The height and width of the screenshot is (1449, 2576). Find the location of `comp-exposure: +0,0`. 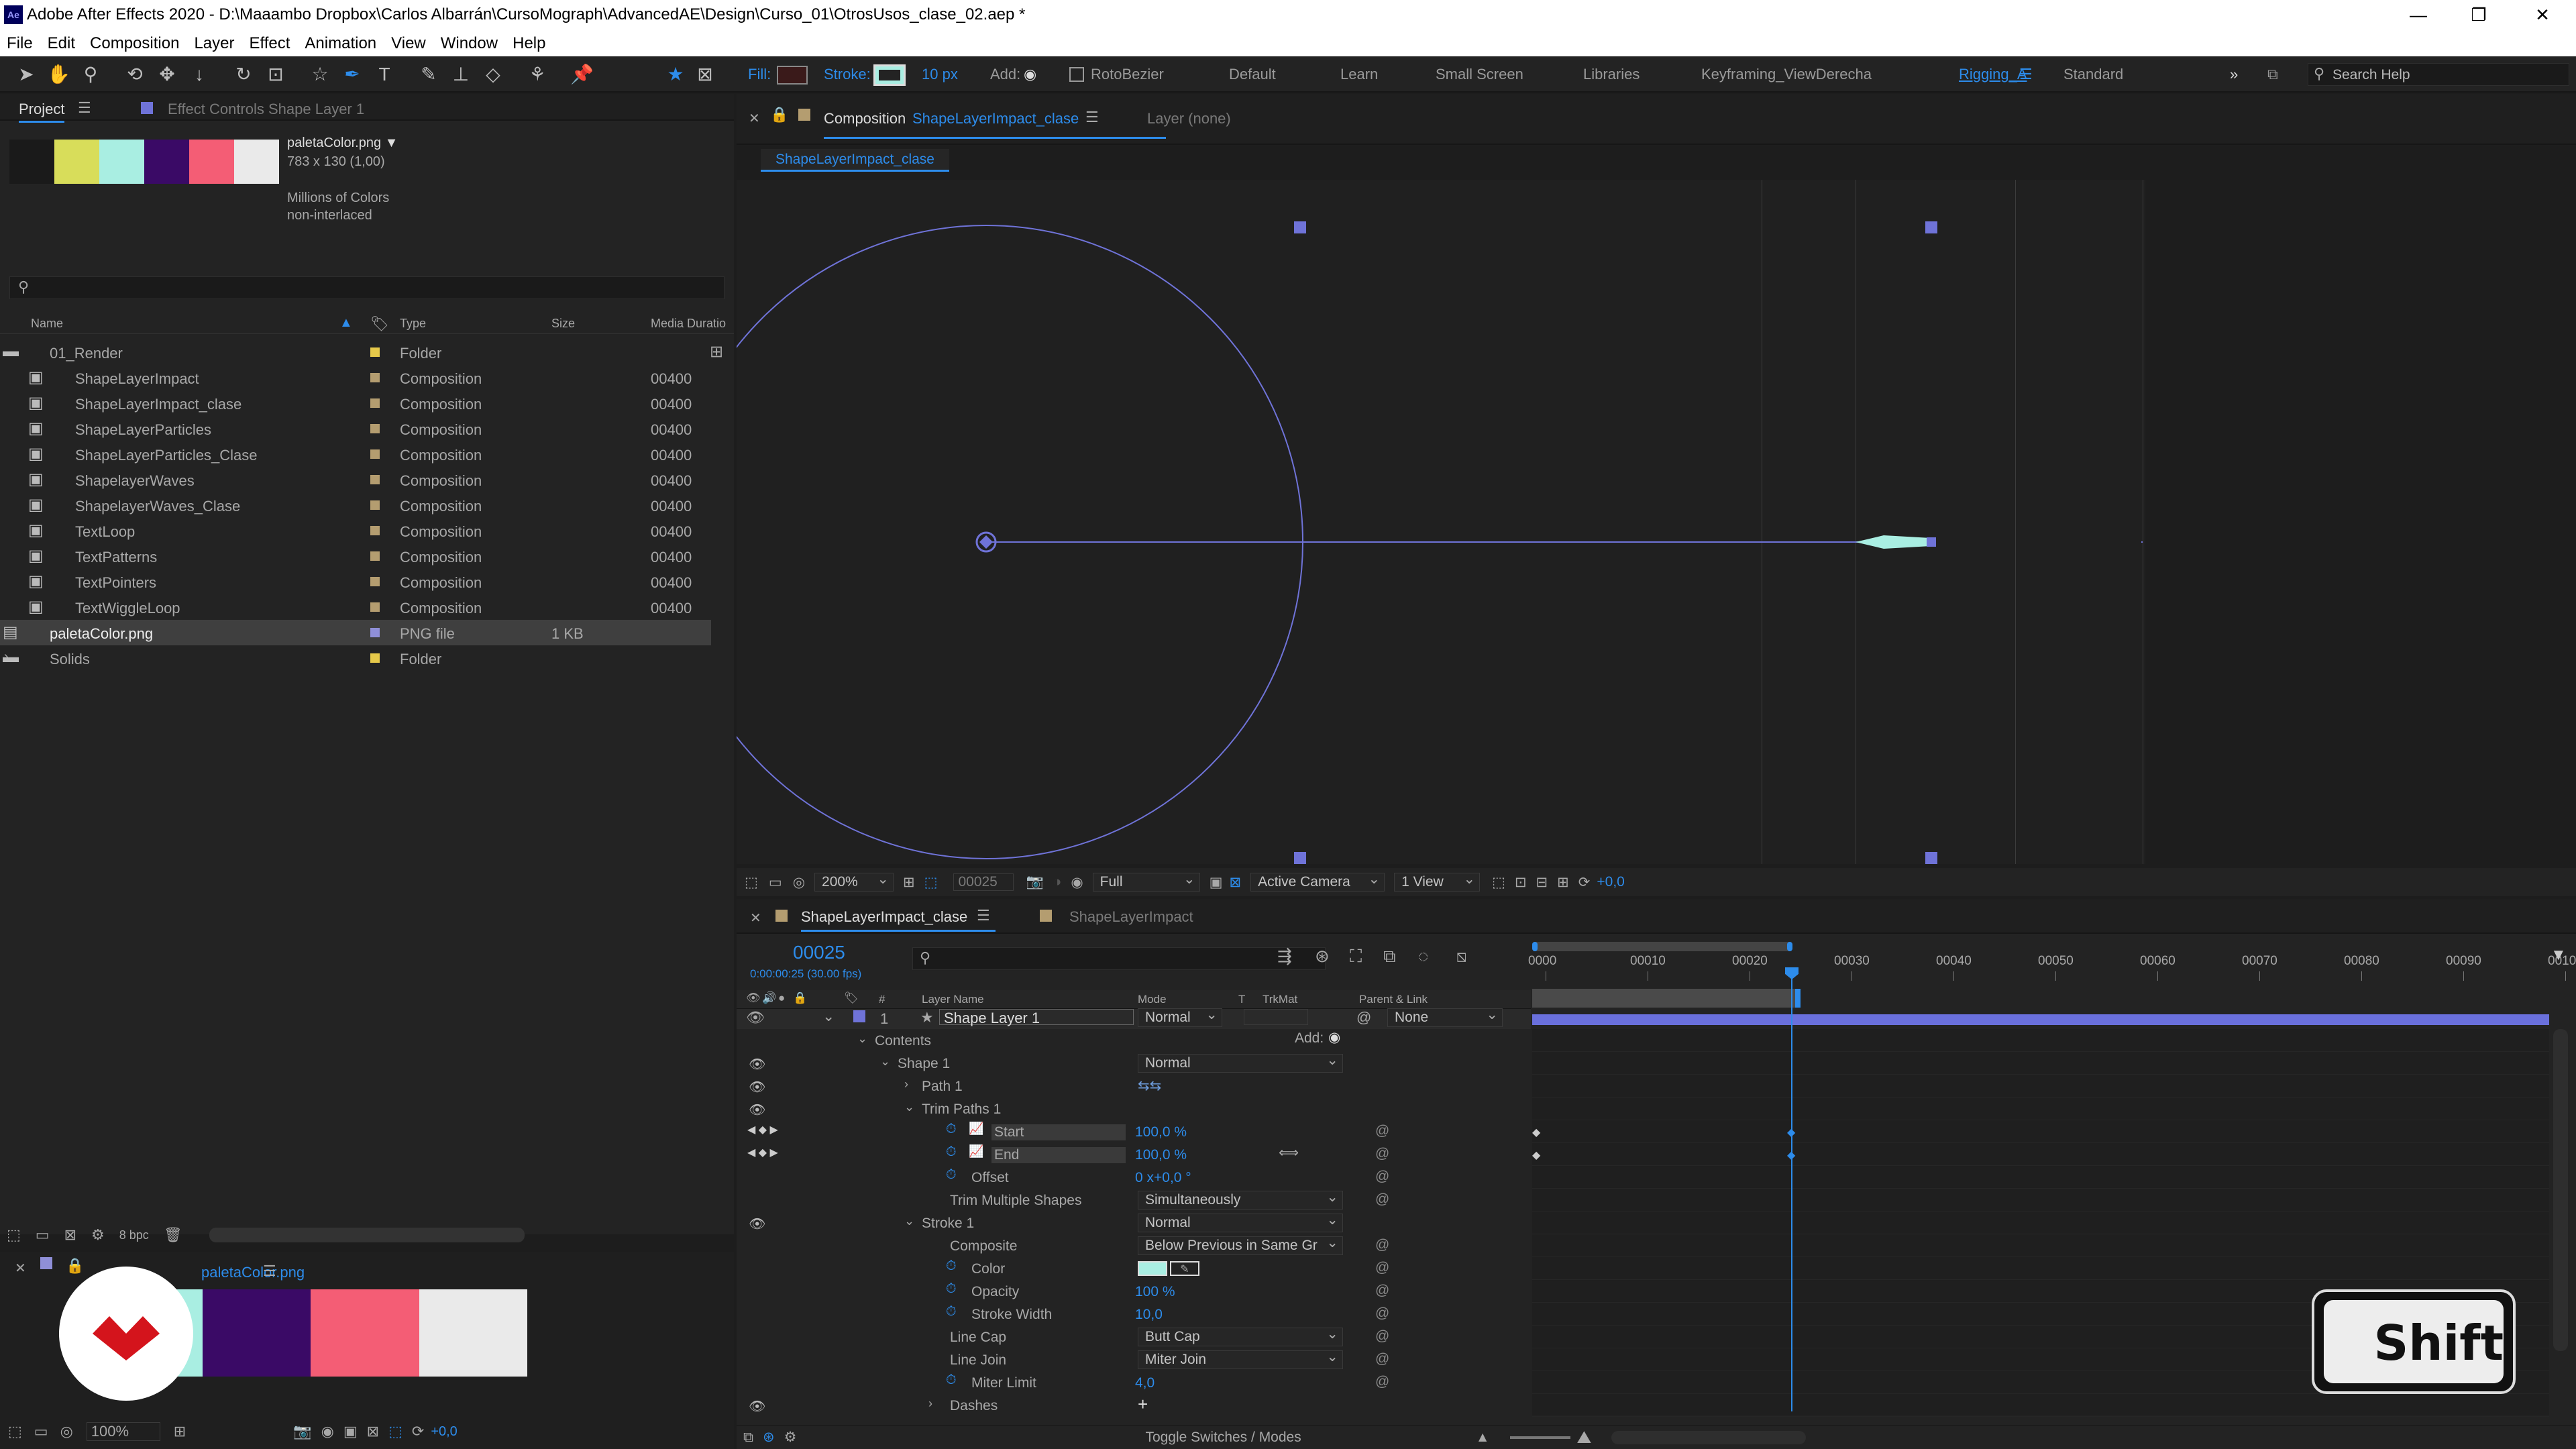

comp-exposure: +0,0 is located at coordinates (1610, 882).